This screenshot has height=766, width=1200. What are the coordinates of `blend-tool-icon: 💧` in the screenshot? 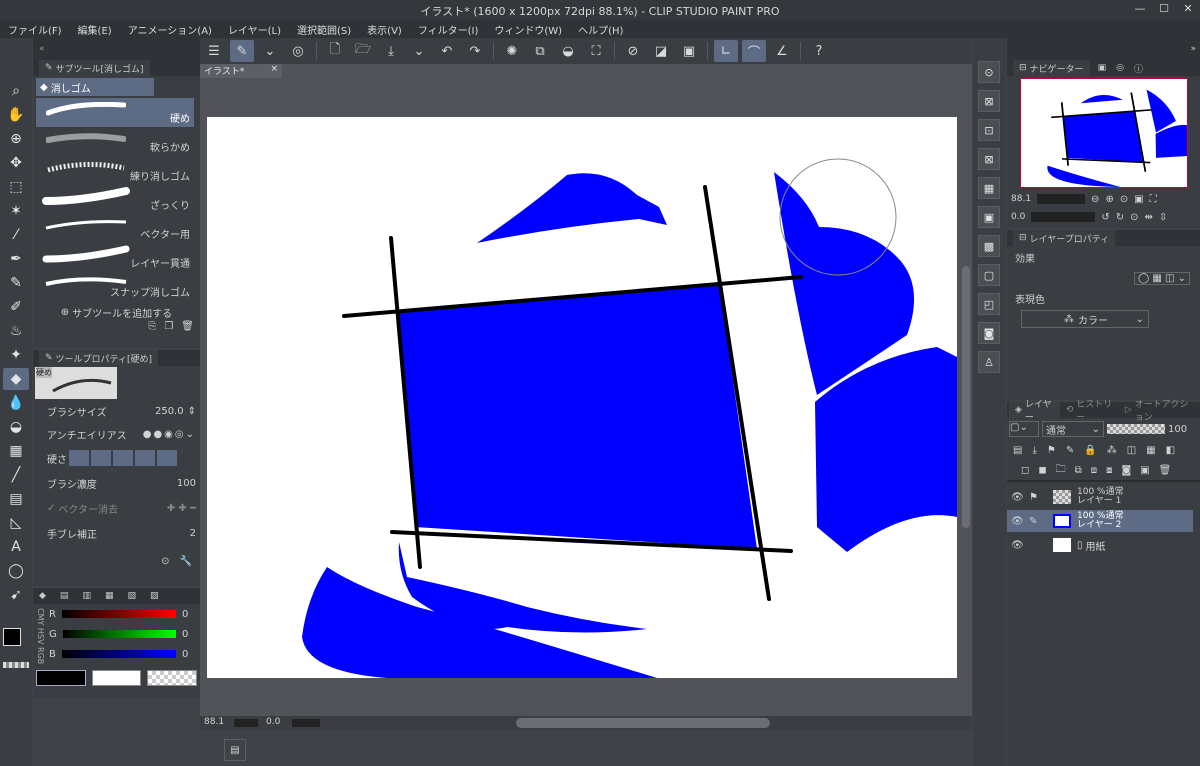 It's located at (16, 403).